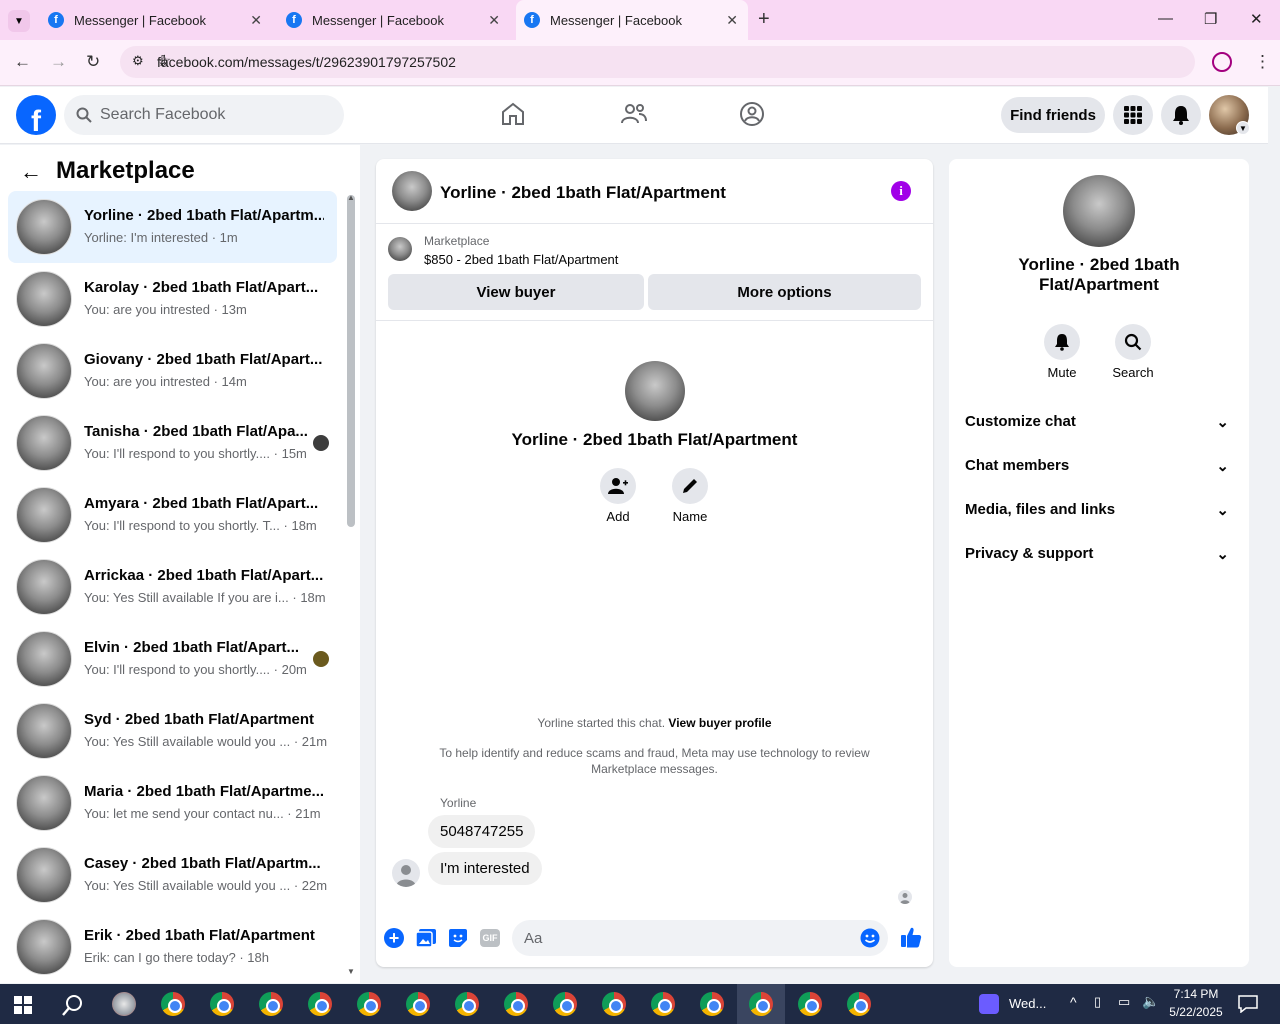  Describe the element at coordinates (784, 292) in the screenshot. I see `more-options-button: More options` at that location.